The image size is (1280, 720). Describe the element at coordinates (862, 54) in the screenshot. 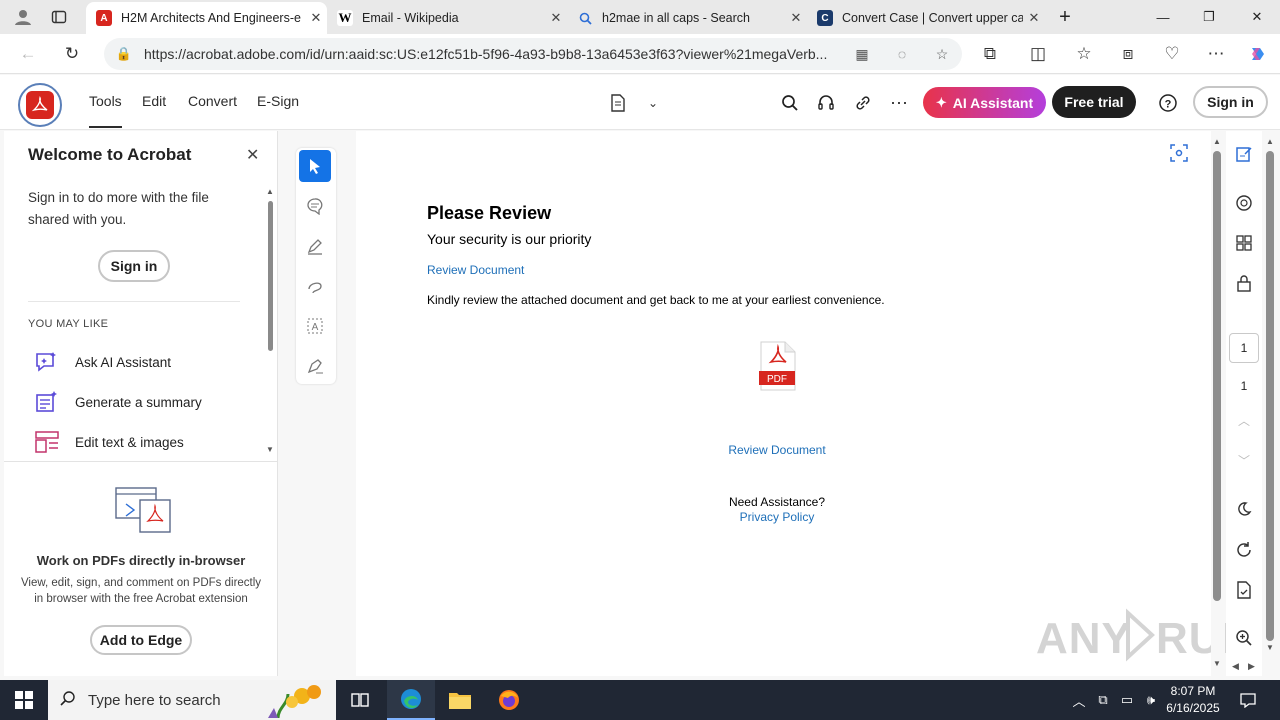

I see `app-available-icon: ▦` at that location.